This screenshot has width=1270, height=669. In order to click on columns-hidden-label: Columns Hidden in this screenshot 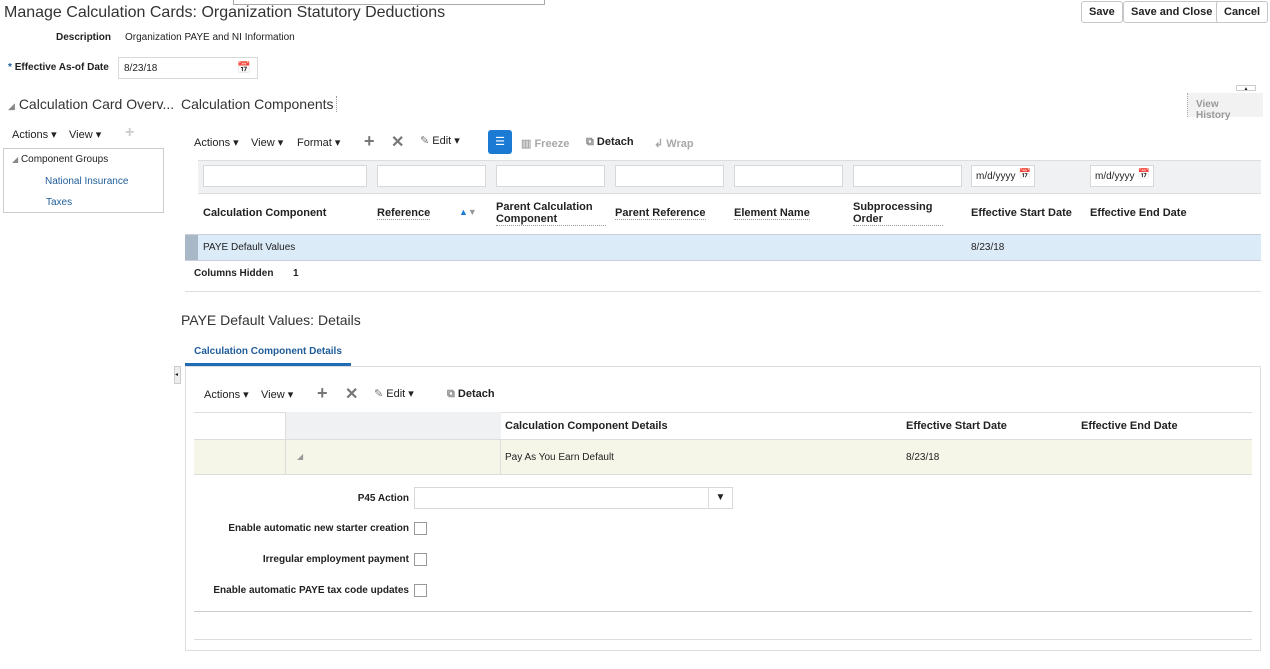, I will do `click(234, 273)`.